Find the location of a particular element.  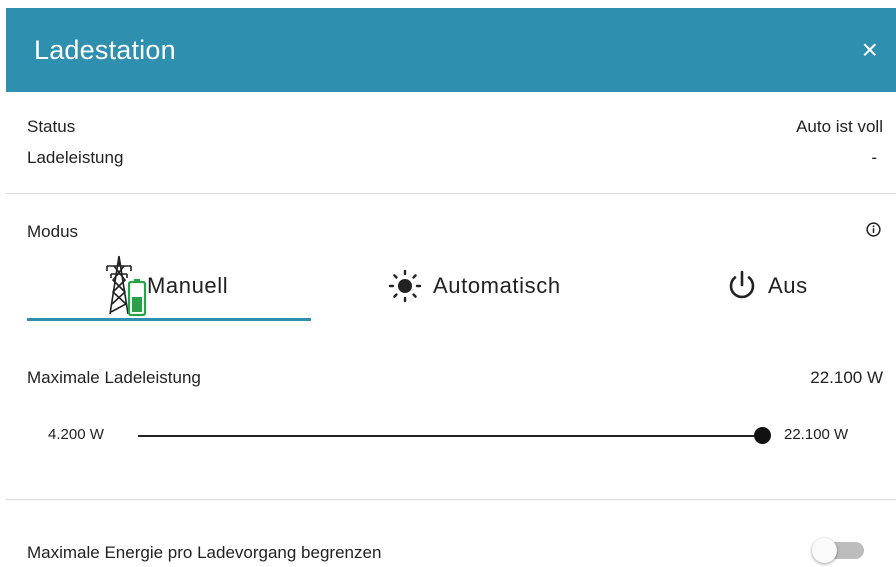

tab-manuell-label: Manuell is located at coordinates (188, 285).